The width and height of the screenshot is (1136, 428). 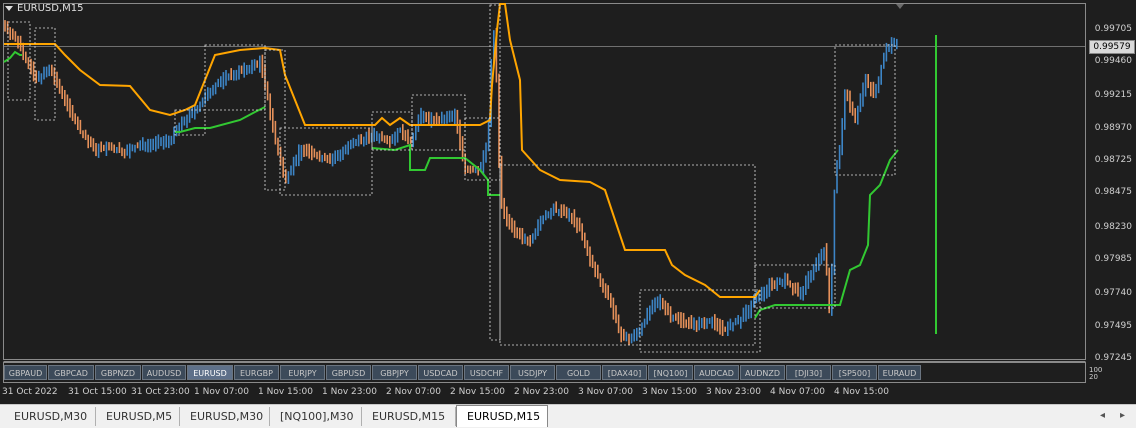 I want to click on price-tick-label: 0.98475, so click(x=1113, y=192).